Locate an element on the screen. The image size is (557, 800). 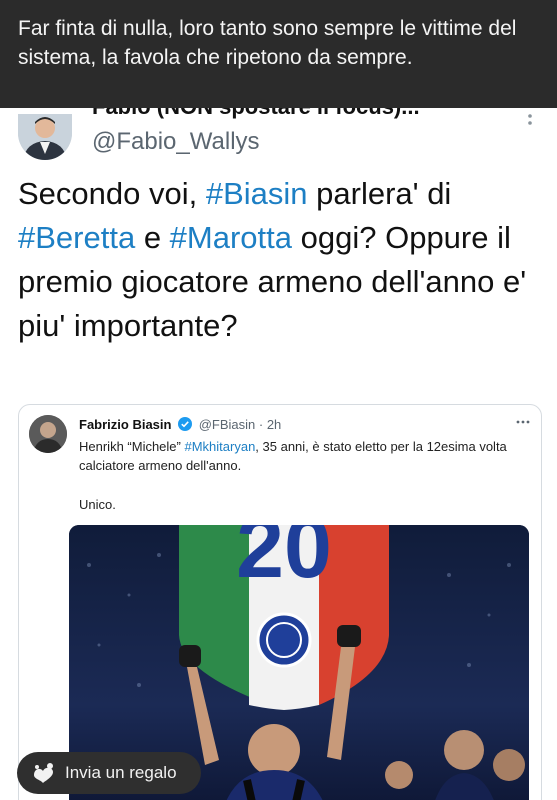
quoted-handle: @FBiasin is located at coordinates (227, 424).